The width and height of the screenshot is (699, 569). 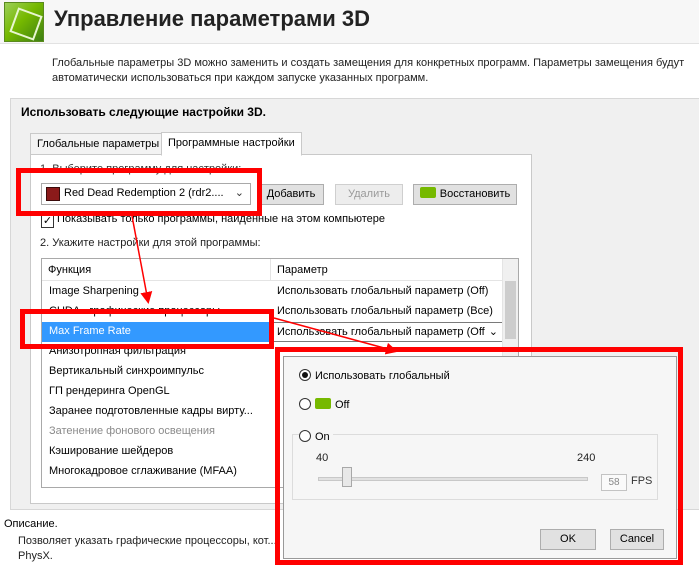 I want to click on annotation-arrows, so click(x=264, y=285).